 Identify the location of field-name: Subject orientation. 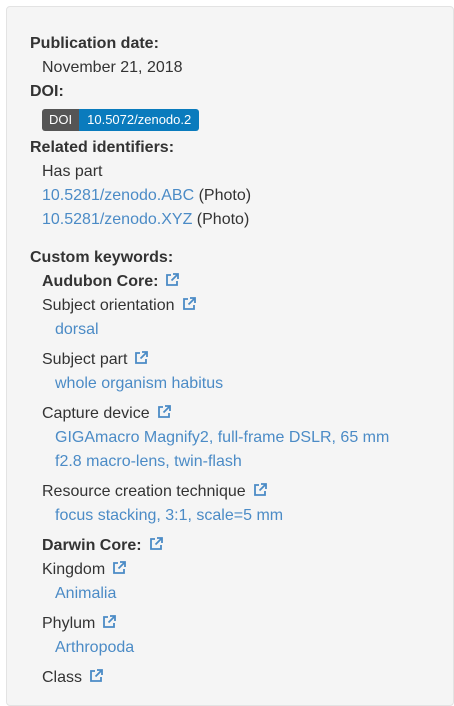
(108, 305).